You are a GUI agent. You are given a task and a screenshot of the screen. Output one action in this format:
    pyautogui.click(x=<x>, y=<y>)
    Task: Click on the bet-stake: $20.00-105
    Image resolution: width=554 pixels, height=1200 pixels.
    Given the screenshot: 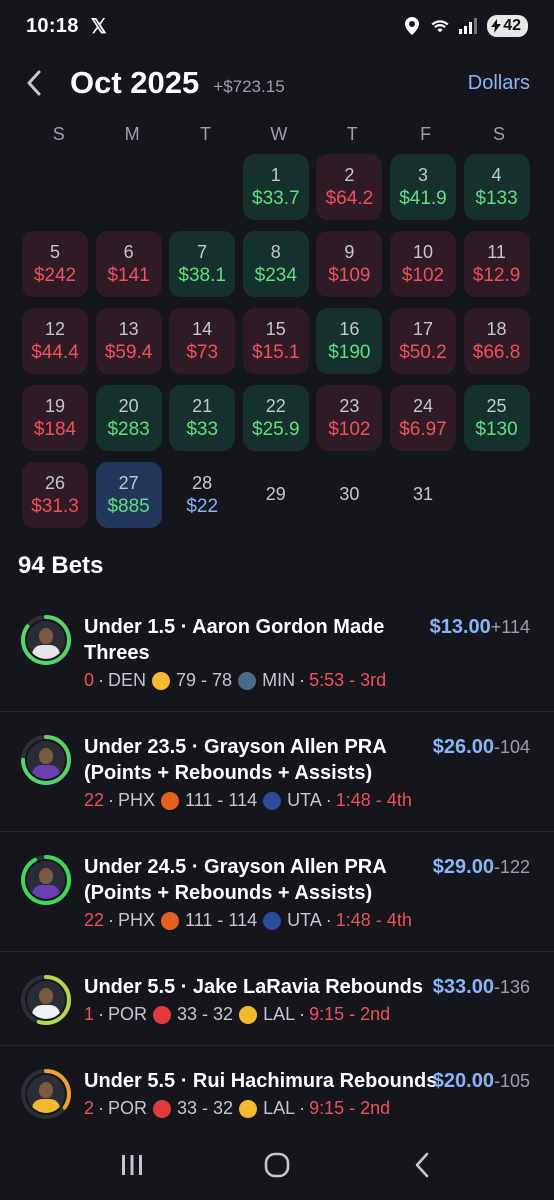 What is the action you would take?
    pyautogui.click(x=481, y=1081)
    